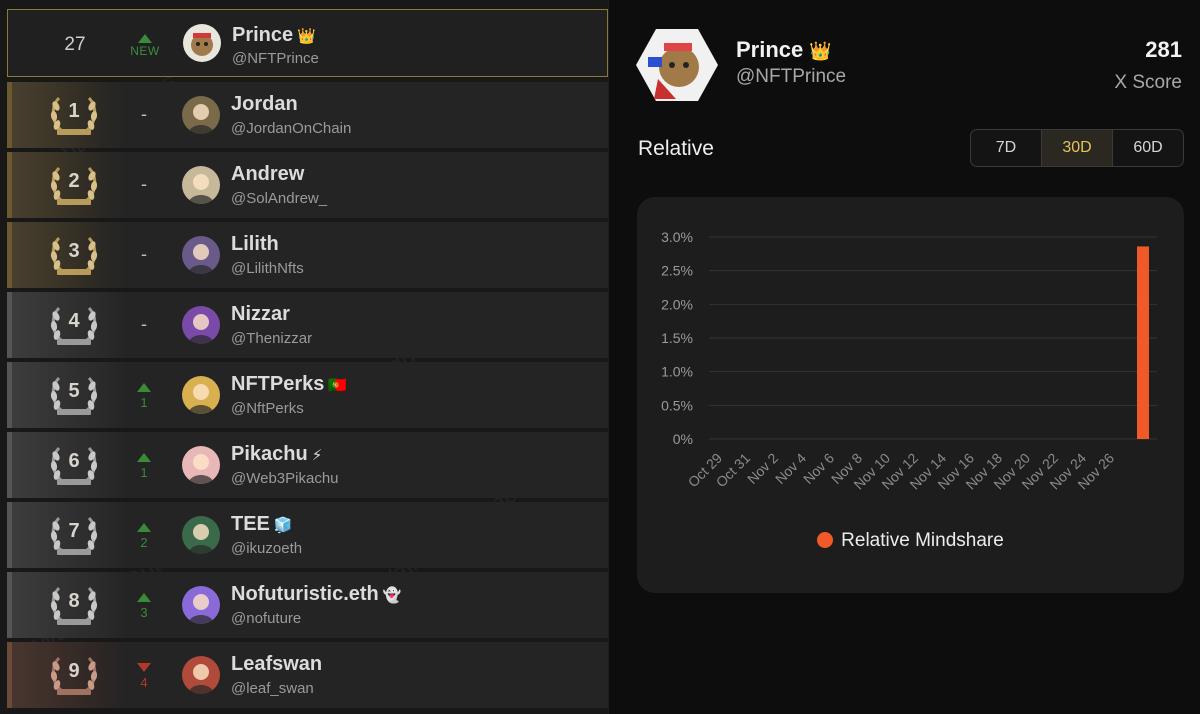 The image size is (1200, 714). Describe the element at coordinates (267, 268) in the screenshot. I see `user-handle: @LilithNfts` at that location.